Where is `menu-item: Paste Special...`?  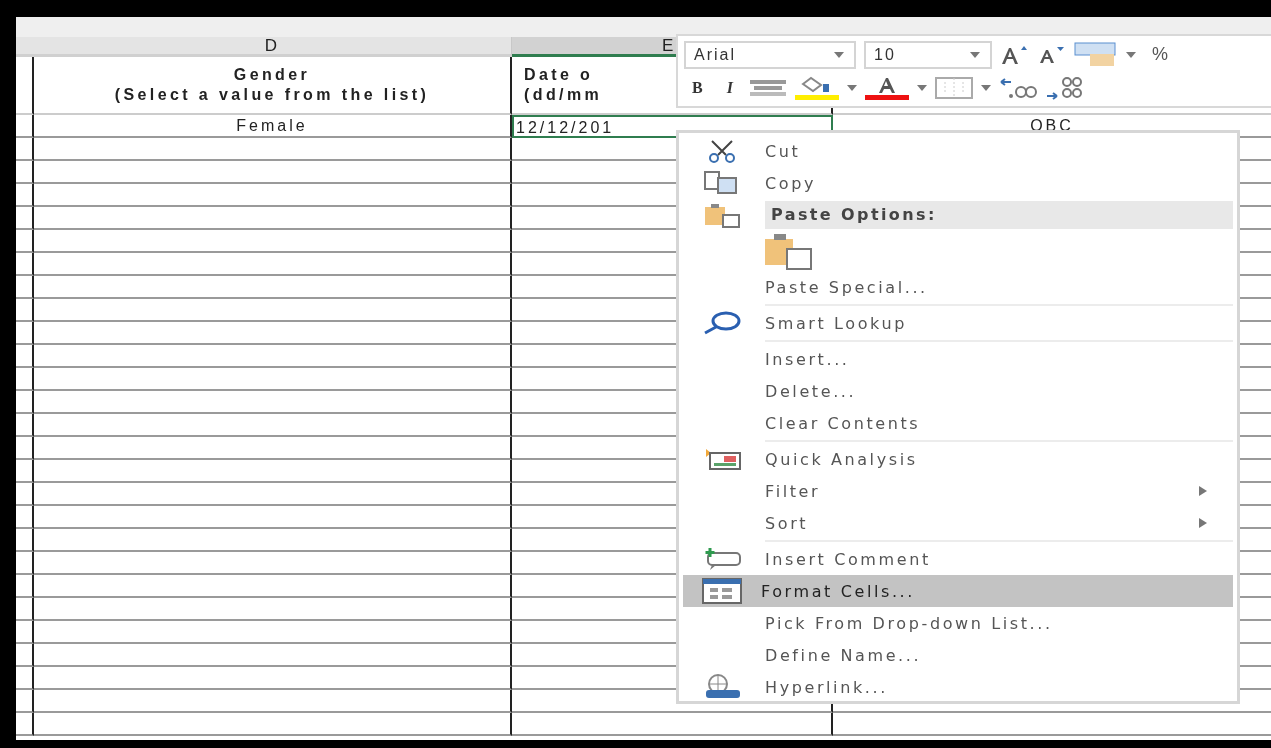 menu-item: Paste Special... is located at coordinates (958, 287).